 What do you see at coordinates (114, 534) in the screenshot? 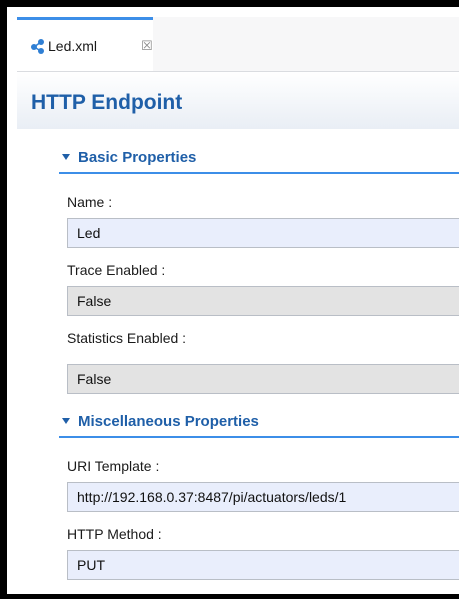
I see `http-method-label: HTTP Method :` at bounding box center [114, 534].